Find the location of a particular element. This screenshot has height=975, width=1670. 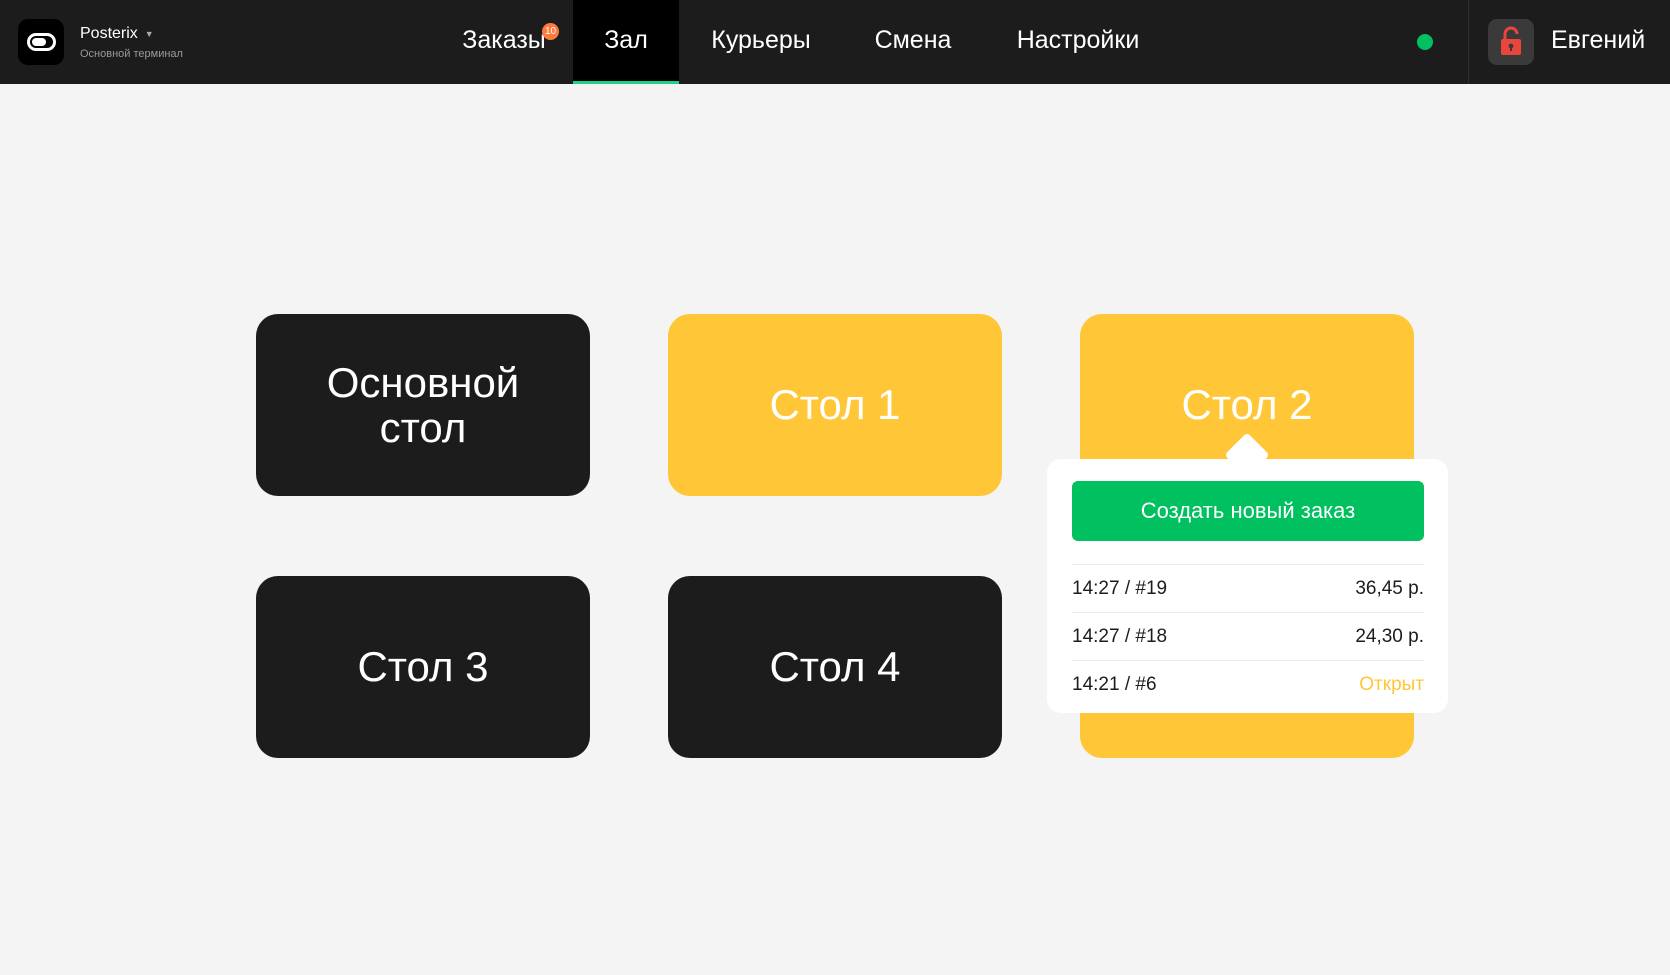

nav-tab-orders: Заказы 10 is located at coordinates (504, 42).